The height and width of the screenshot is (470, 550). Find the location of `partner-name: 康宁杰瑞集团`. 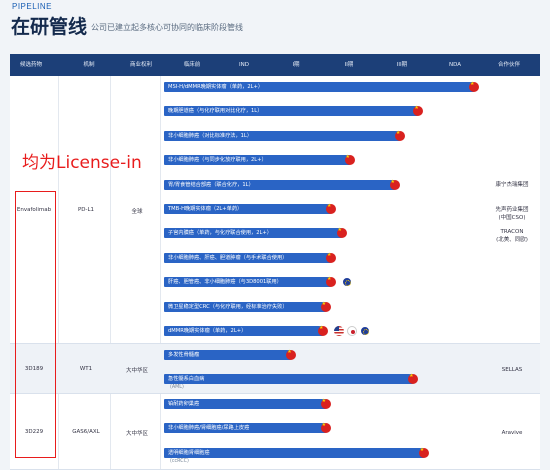

partner-name: 康宁杰瑞集团 is located at coordinates (512, 185).